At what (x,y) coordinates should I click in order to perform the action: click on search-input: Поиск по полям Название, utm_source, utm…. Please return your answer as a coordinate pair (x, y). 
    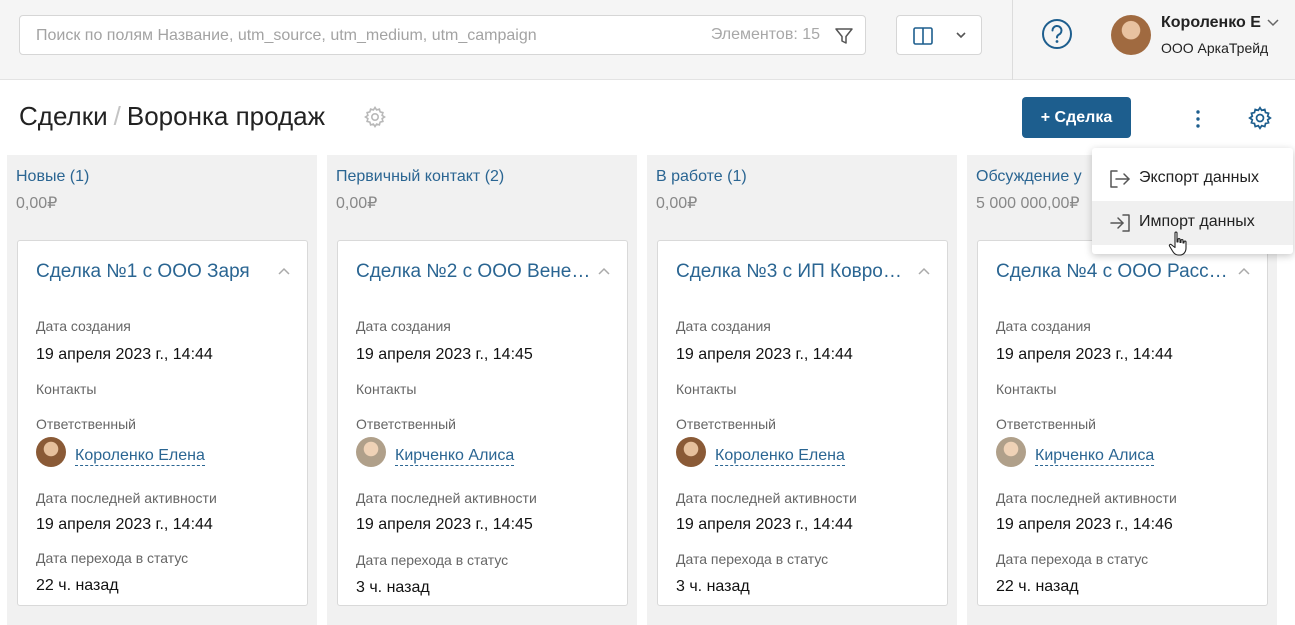
    Looking at the image, I should click on (442, 35).